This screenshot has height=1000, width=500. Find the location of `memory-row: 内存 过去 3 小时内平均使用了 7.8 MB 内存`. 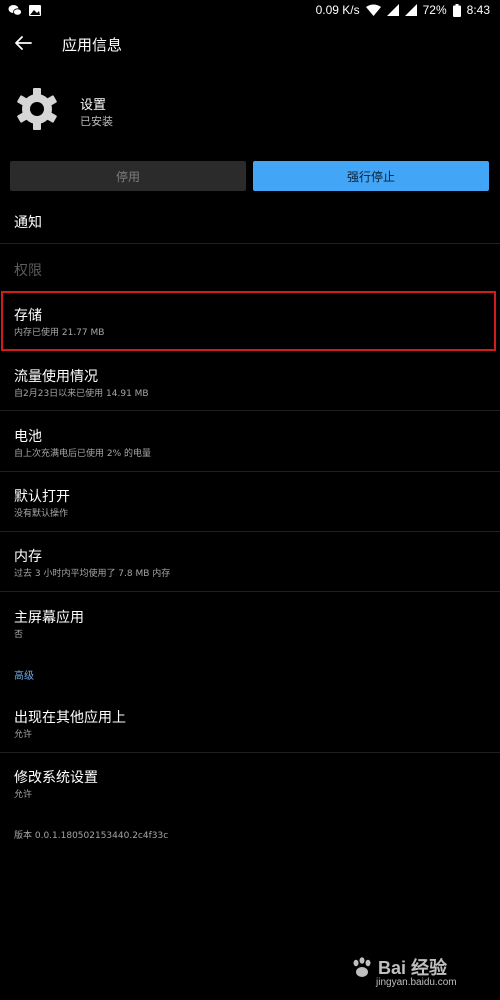

memory-row: 内存 过去 3 小时内平均使用了 7.8 MB 内存 is located at coordinates (250, 561).